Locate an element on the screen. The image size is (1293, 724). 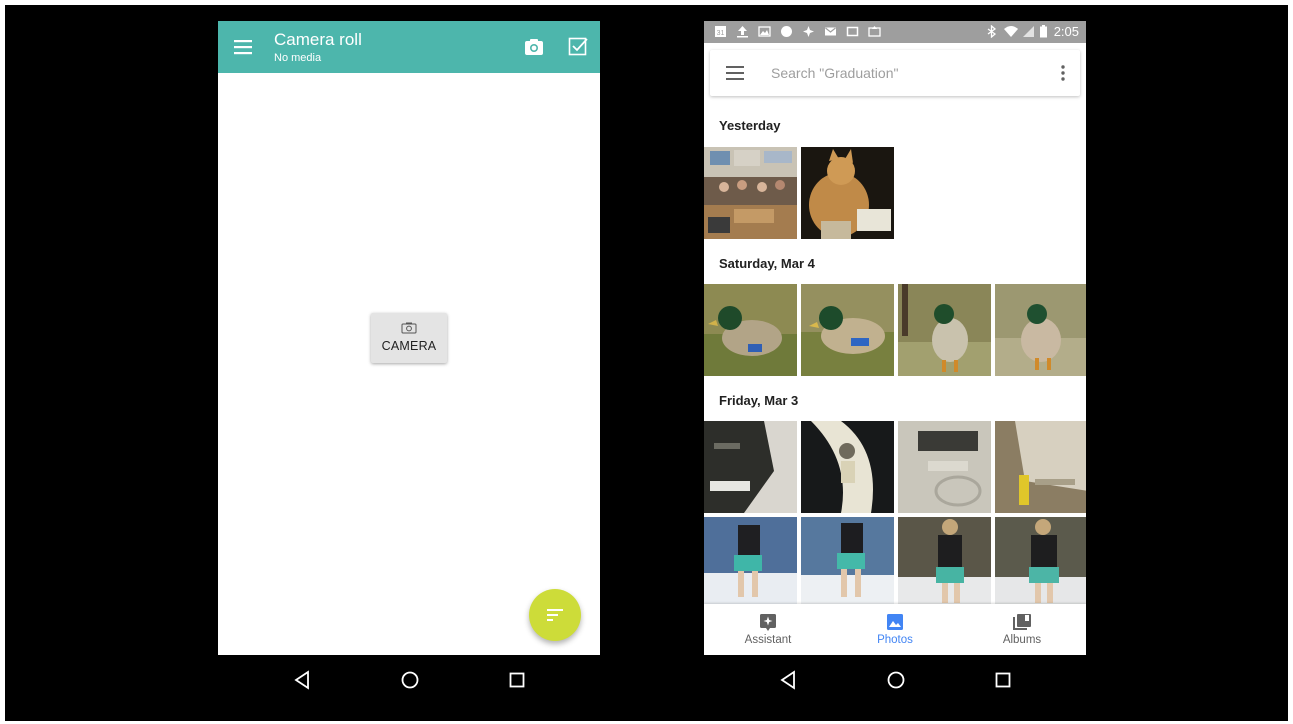
date-heading-saturday: Saturday, Mar 4 is located at coordinates (767, 263).